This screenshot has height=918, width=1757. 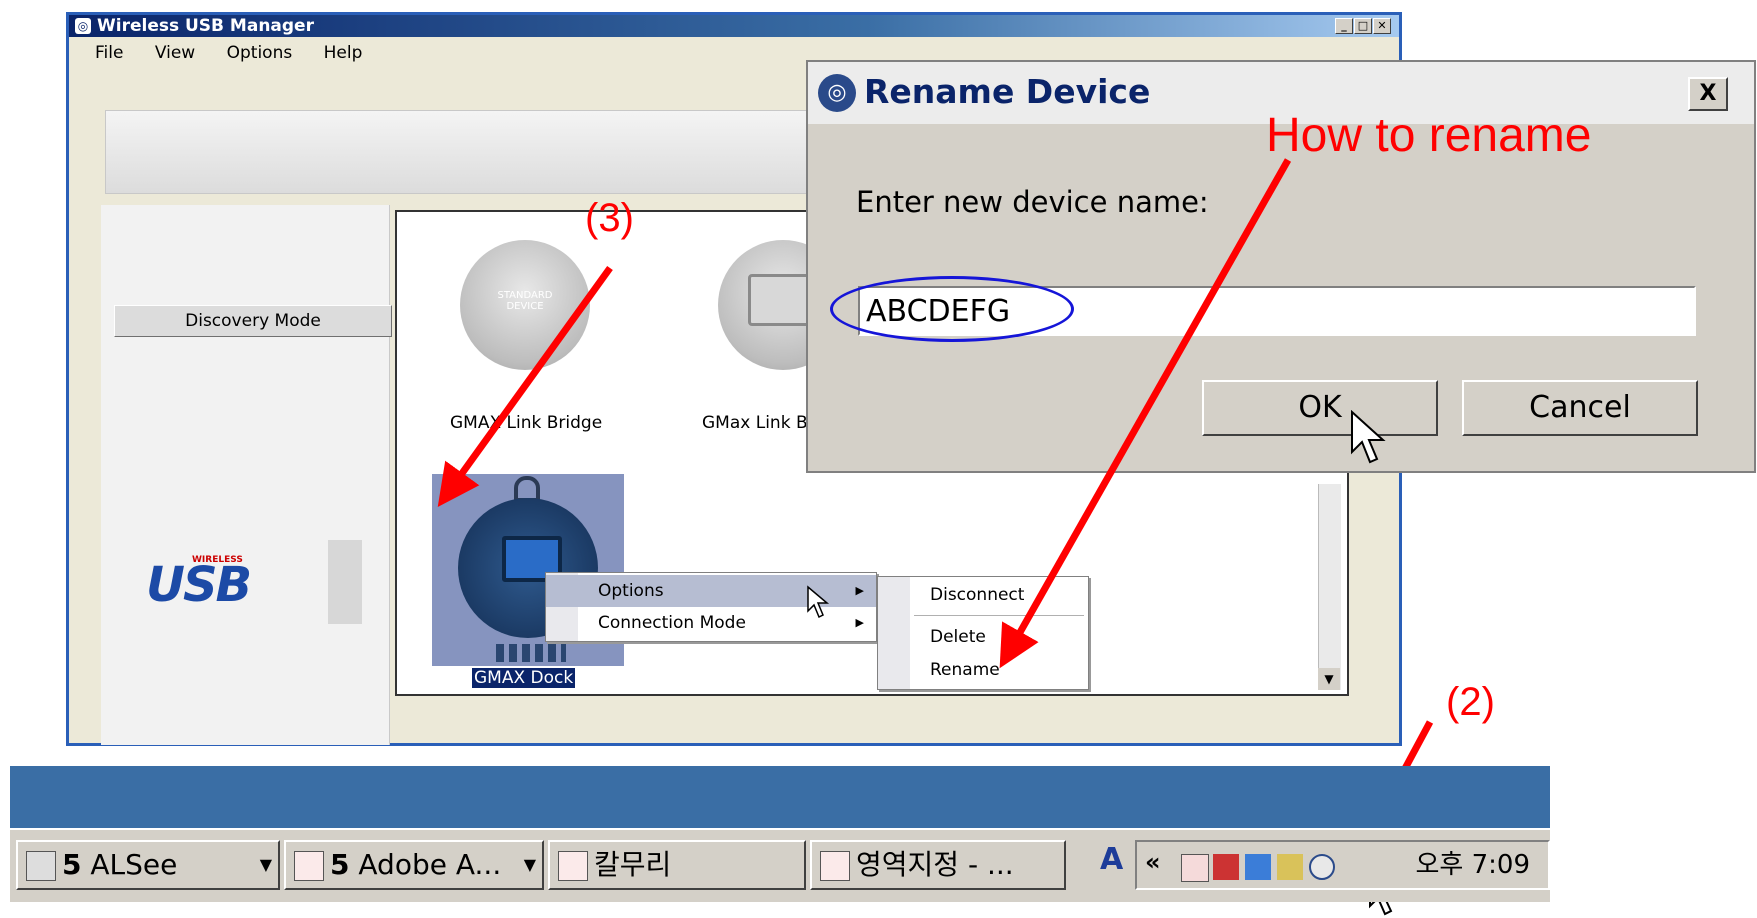 What do you see at coordinates (1111, 859) in the screenshot?
I see `language-indicator: A` at bounding box center [1111, 859].